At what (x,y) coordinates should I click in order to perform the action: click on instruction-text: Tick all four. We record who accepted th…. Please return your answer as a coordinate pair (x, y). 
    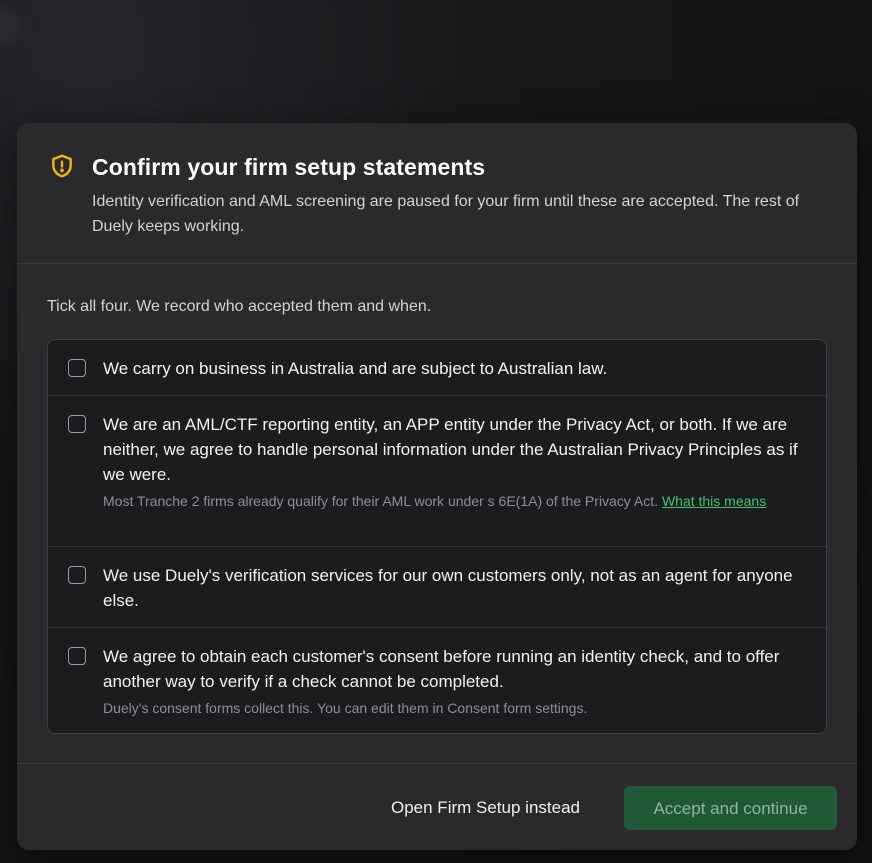
    Looking at the image, I should click on (239, 306).